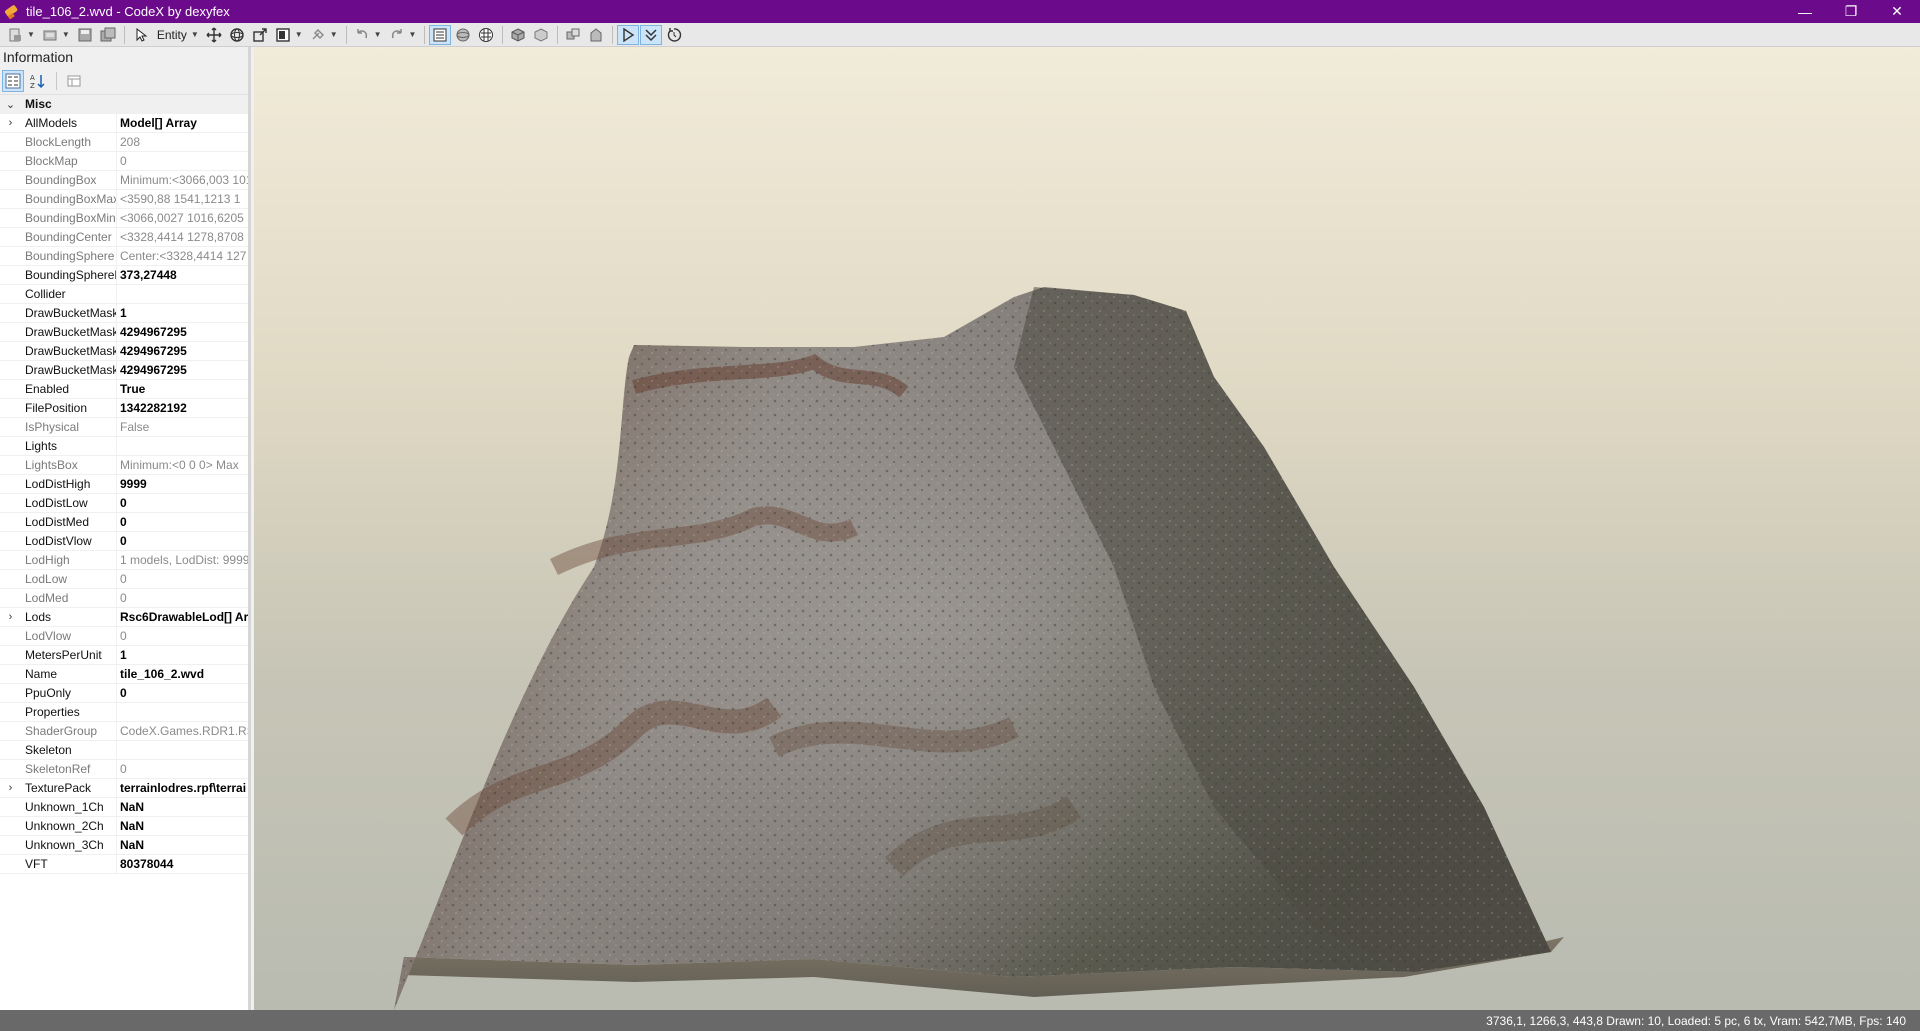 Image resolution: width=1920 pixels, height=1031 pixels. Describe the element at coordinates (124, 237) in the screenshot. I see `property-row: BoundingCenter <3328,4414 1278,8708` at that location.